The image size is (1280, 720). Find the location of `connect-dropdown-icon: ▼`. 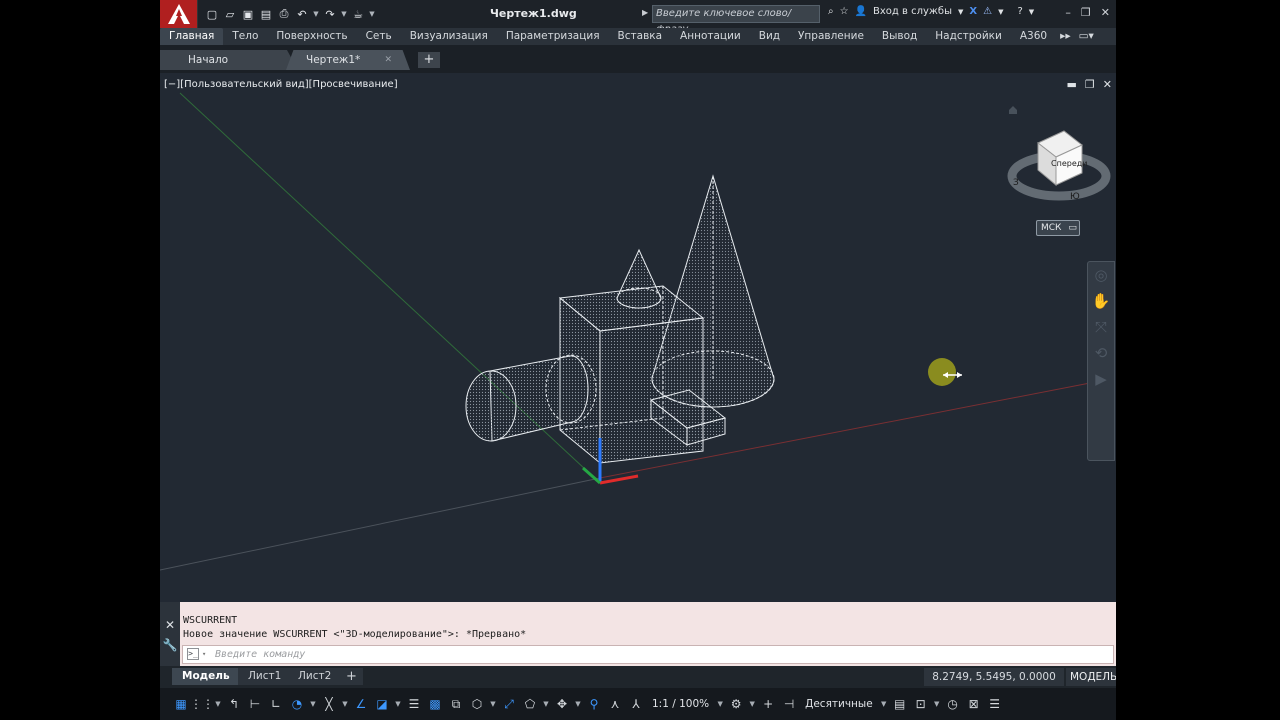

connect-dropdown-icon: ▼ is located at coordinates (1000, 12).